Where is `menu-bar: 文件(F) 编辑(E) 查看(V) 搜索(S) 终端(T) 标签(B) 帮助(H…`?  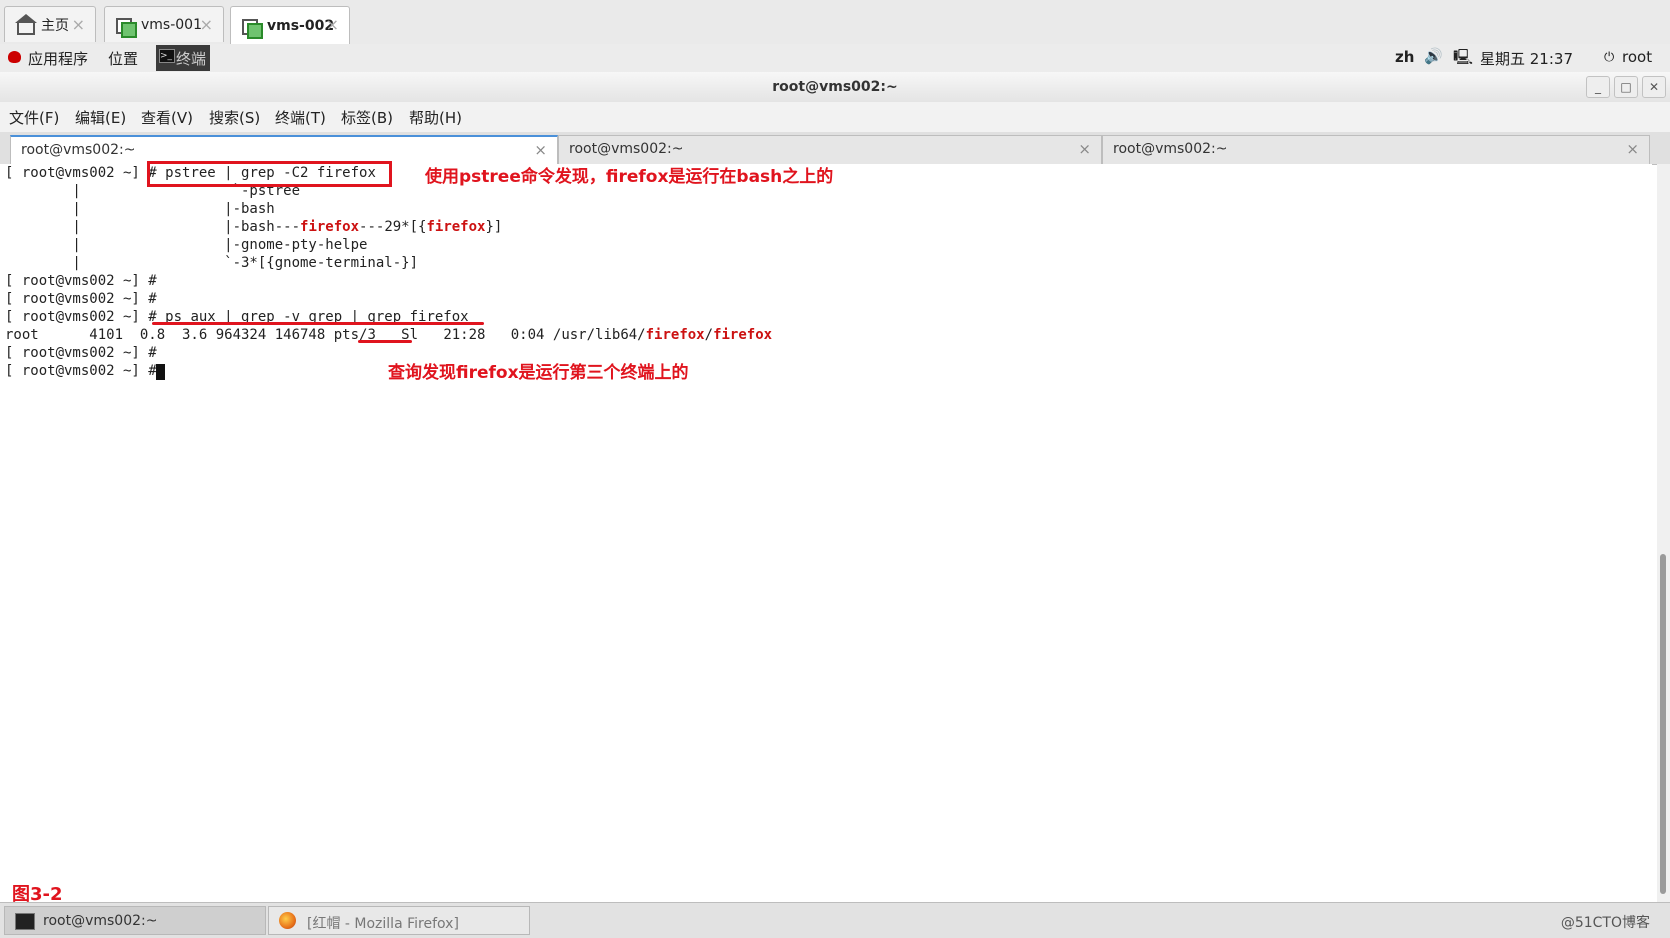
menu-bar: 文件(F) 编辑(E) 查看(V) 搜索(S) 终端(T) 标签(B) 帮助(H… is located at coordinates (835, 117).